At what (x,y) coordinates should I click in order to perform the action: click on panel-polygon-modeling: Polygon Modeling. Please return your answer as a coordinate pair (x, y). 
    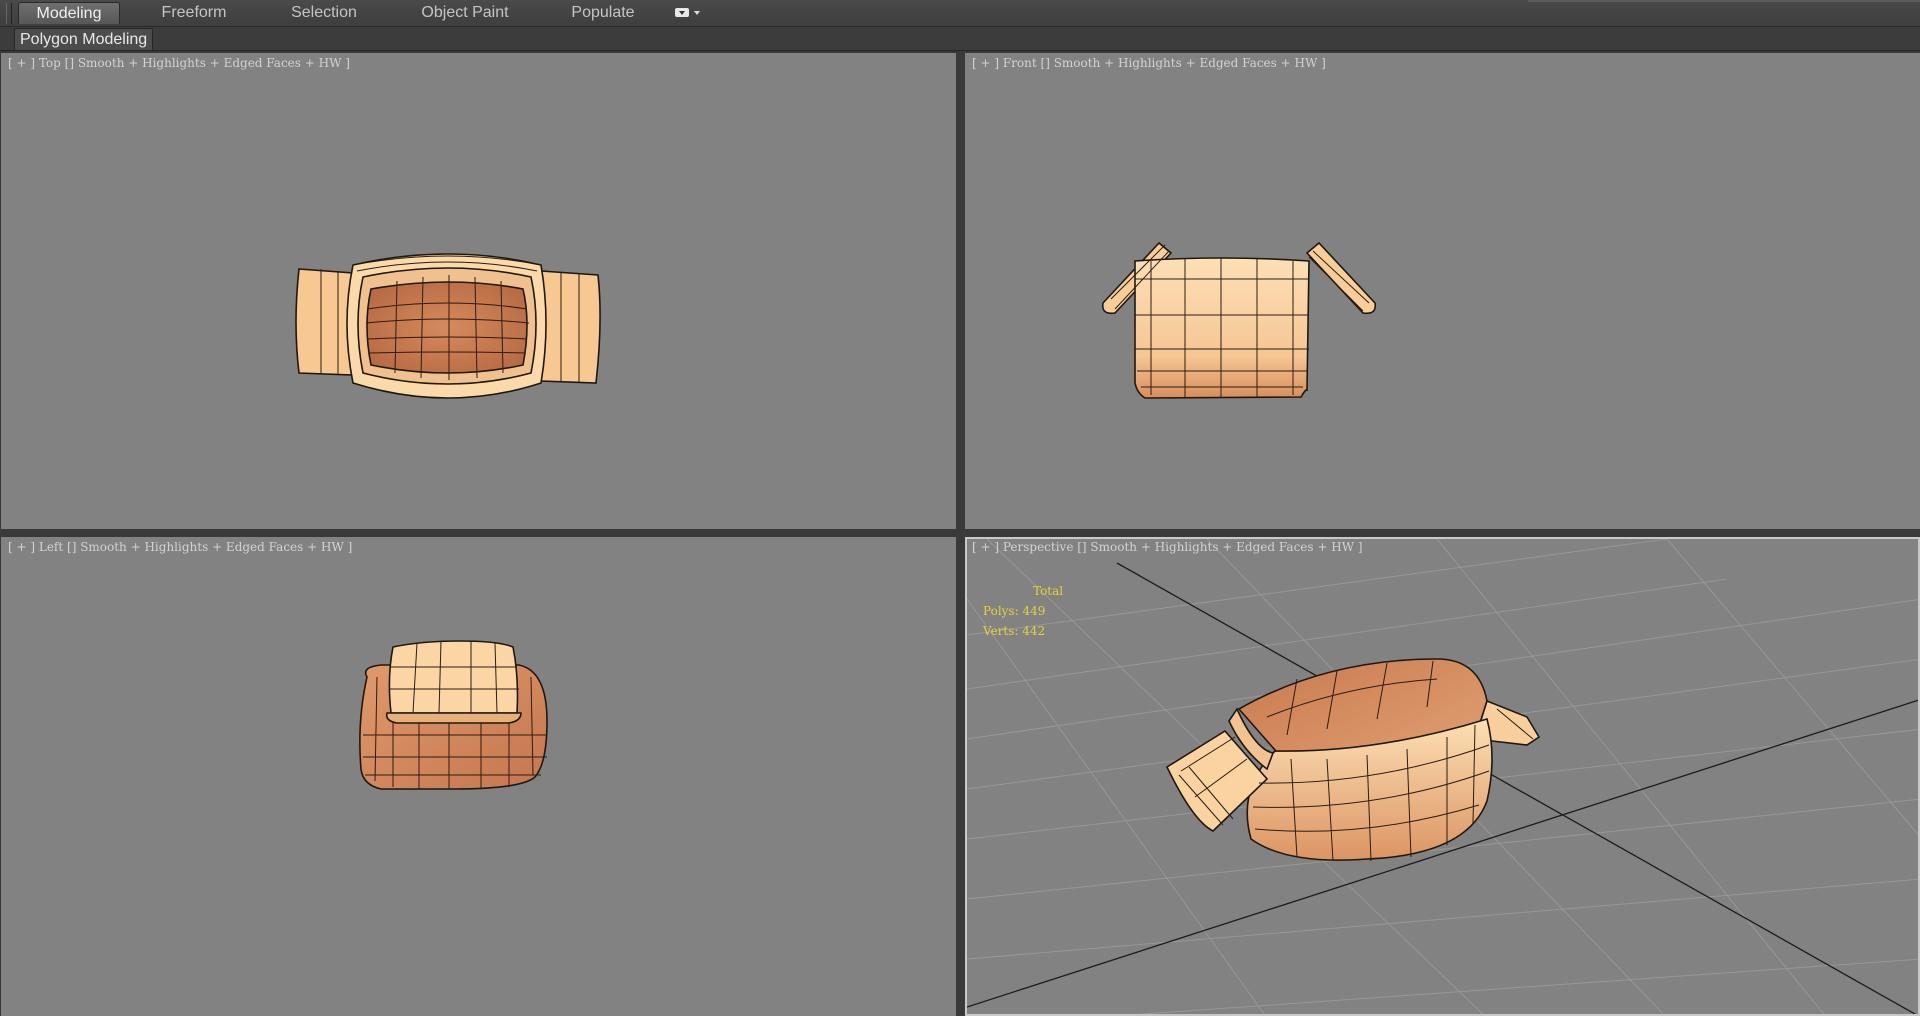
    Looking at the image, I should click on (84, 39).